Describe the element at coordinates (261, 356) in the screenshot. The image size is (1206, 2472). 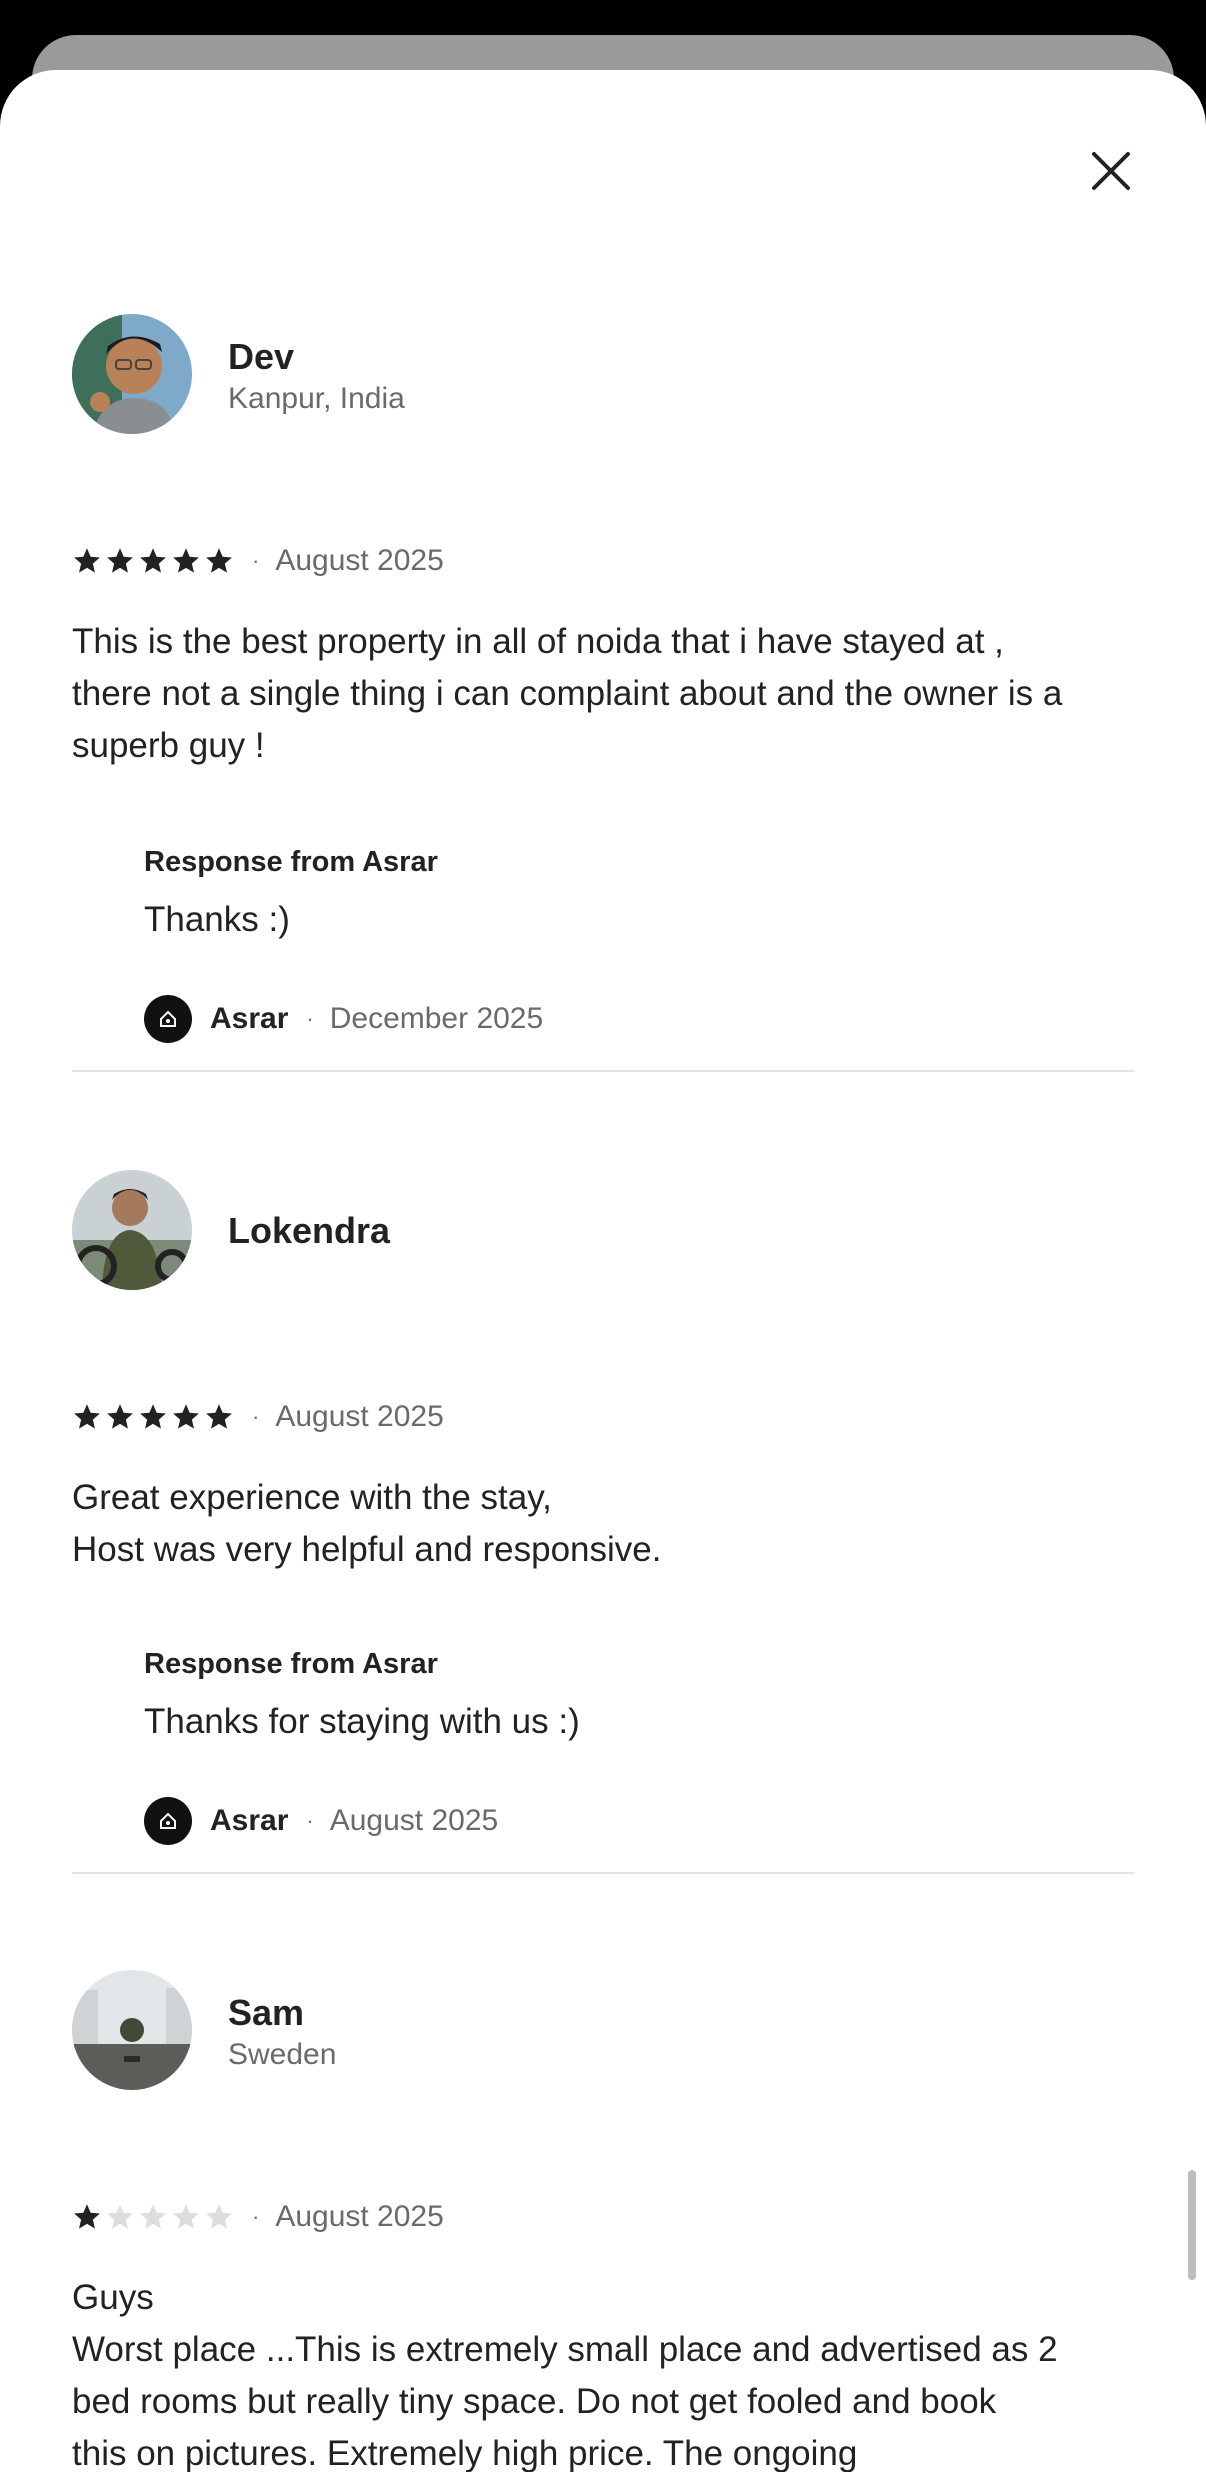
I see `reviewer-name: Dev` at that location.